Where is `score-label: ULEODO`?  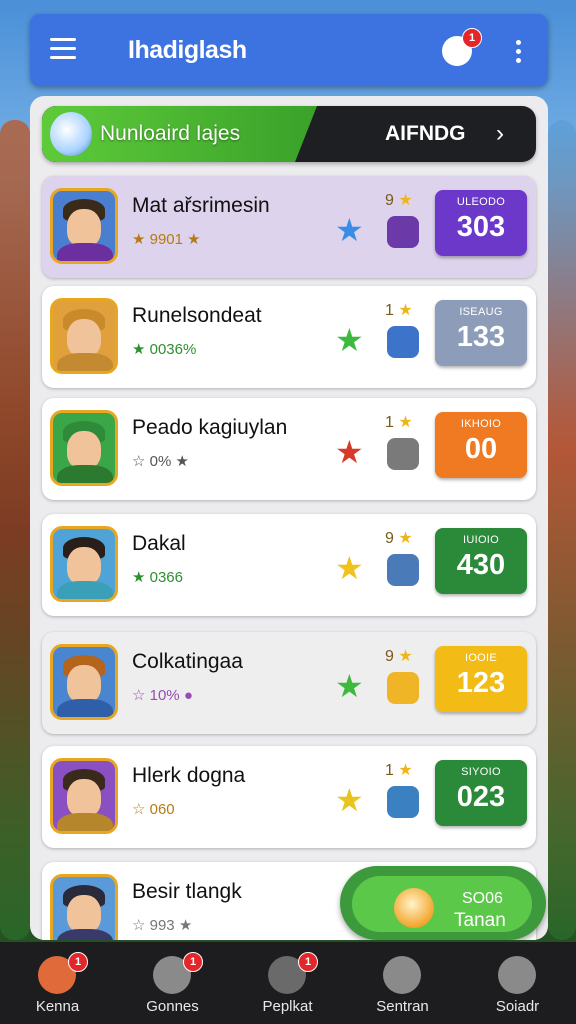 score-label: ULEODO is located at coordinates (481, 202).